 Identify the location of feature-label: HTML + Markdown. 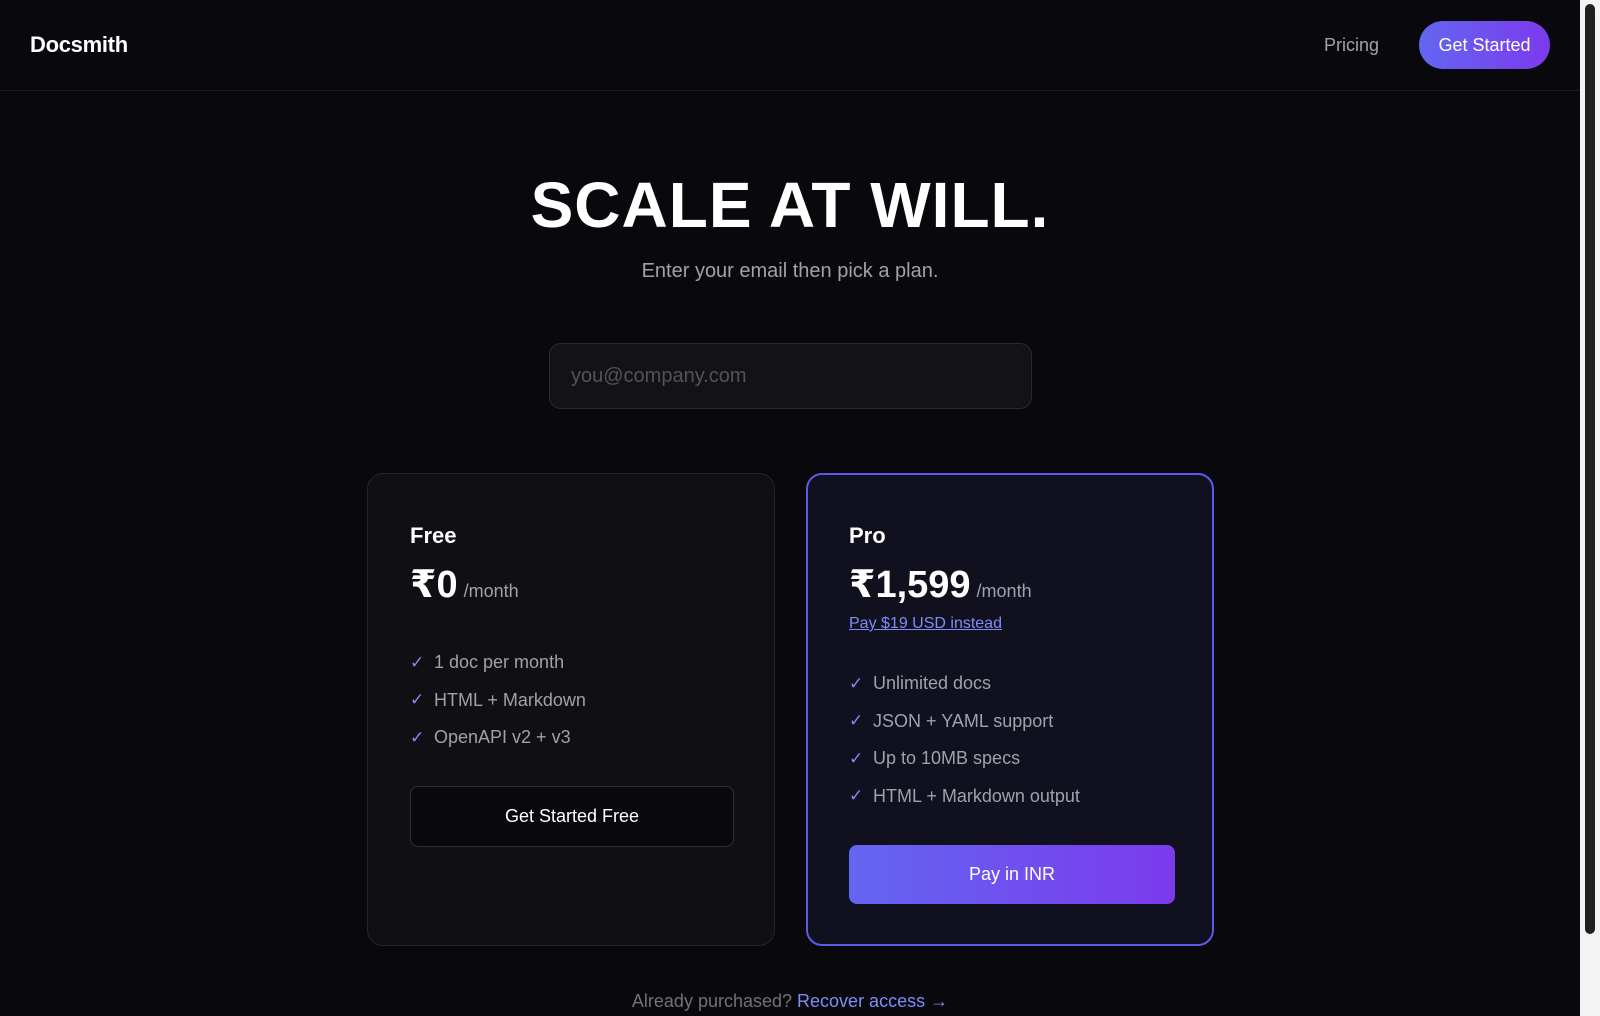
(510, 699).